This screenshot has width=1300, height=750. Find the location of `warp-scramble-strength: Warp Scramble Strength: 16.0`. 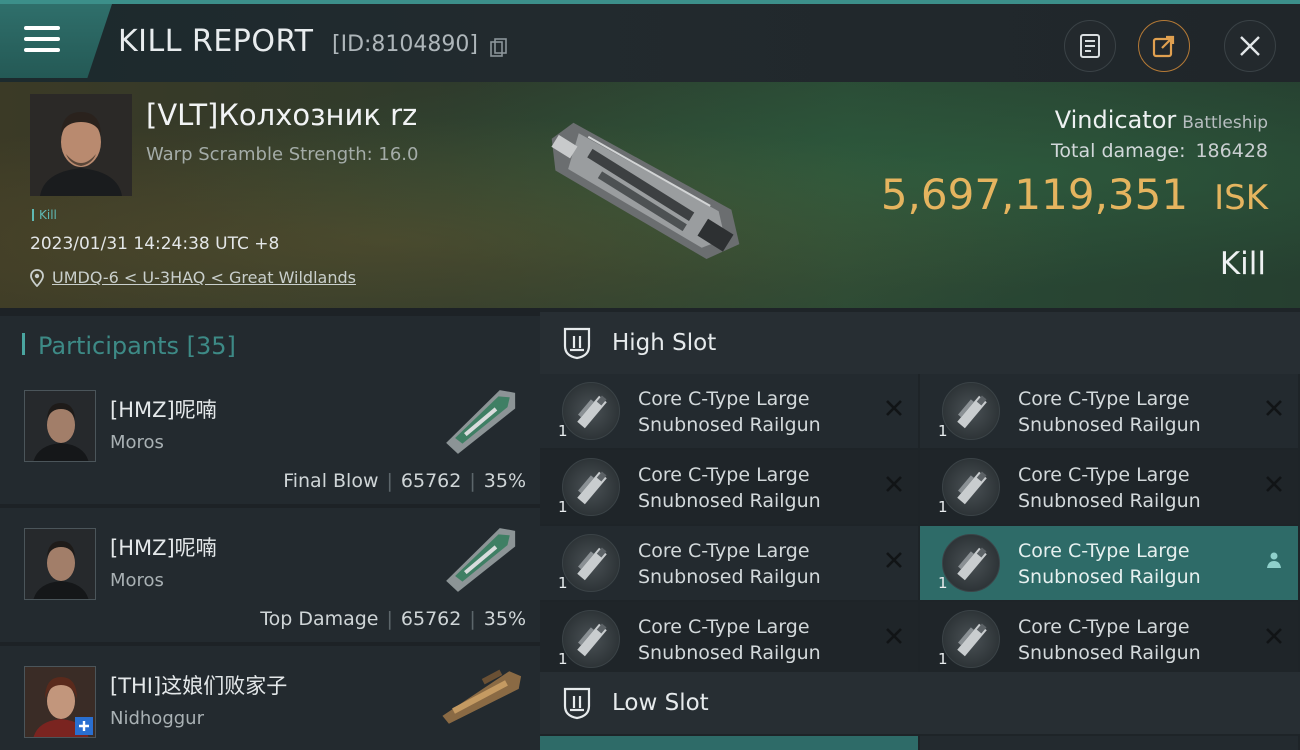

warp-scramble-strength: Warp Scramble Strength: 16.0 is located at coordinates (282, 154).